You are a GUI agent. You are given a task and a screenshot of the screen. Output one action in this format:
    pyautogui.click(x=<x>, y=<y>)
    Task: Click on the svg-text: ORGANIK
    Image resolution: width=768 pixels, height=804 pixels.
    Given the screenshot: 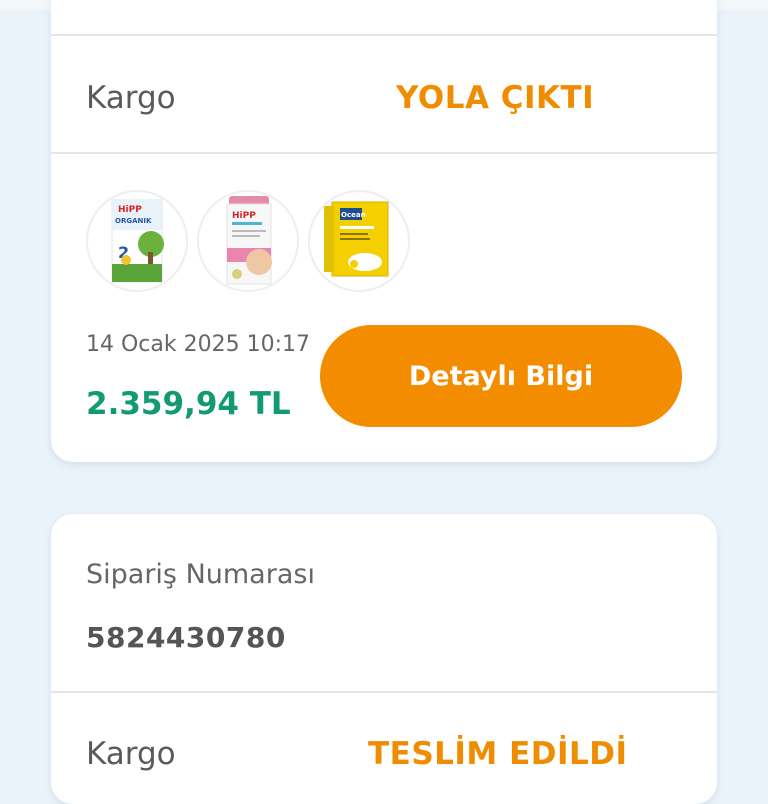 What is the action you would take?
    pyautogui.click(x=133, y=221)
    